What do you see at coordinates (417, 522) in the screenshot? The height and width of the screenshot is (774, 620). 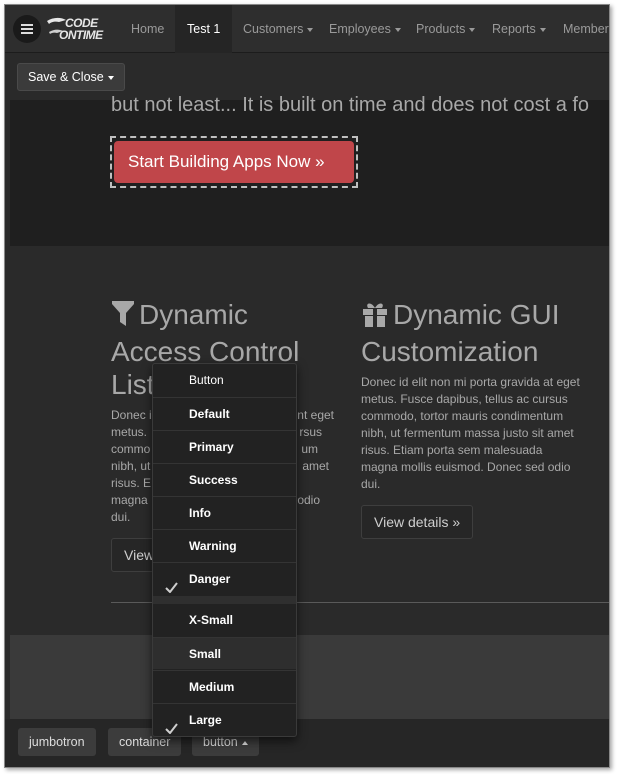 I see `view-details-button-gui-customization: View details »` at bounding box center [417, 522].